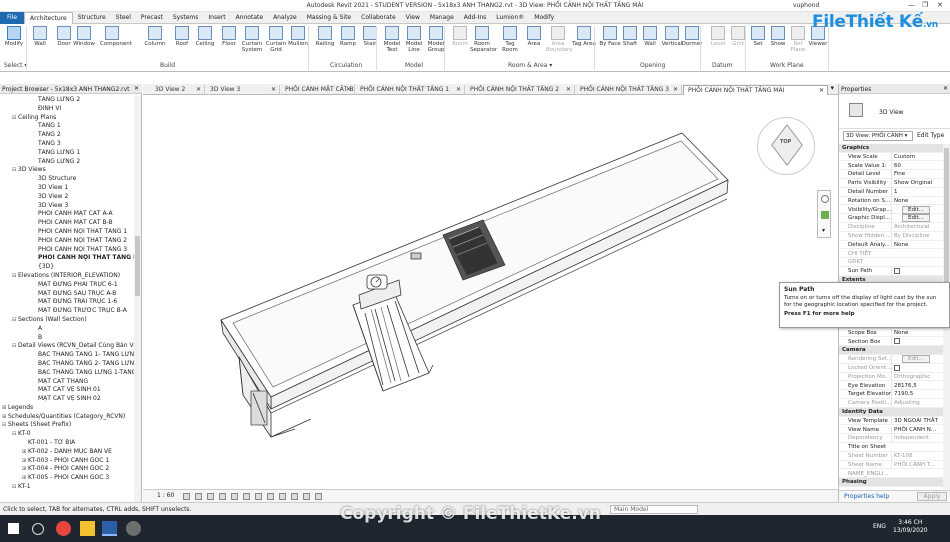 This screenshot has width=950, height=542. What do you see at coordinates (167, 65) in the screenshot?
I see `ribbon-panel-build: Build` at bounding box center [167, 65].